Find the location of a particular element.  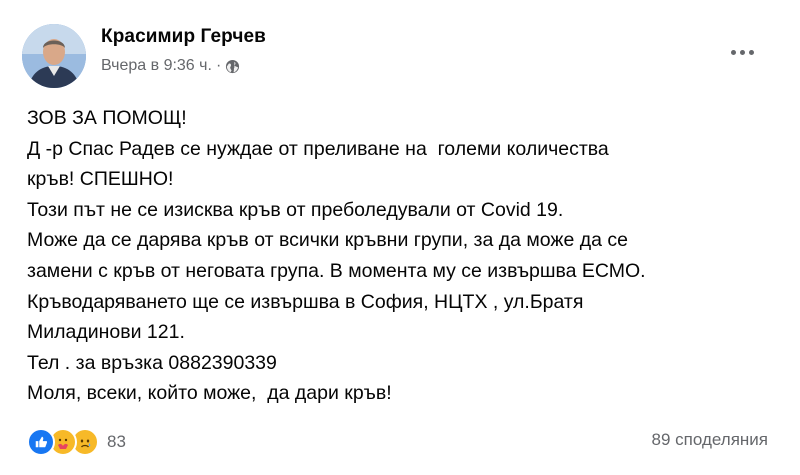

reaction-count: 83 is located at coordinates (116, 441).